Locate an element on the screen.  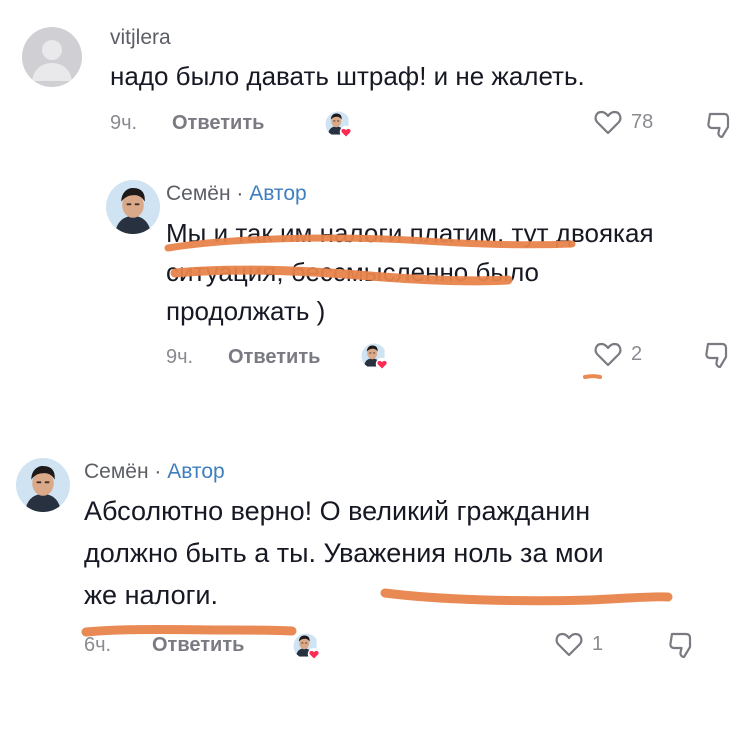
comment-text-line: же налоги. is located at coordinates (151, 595).